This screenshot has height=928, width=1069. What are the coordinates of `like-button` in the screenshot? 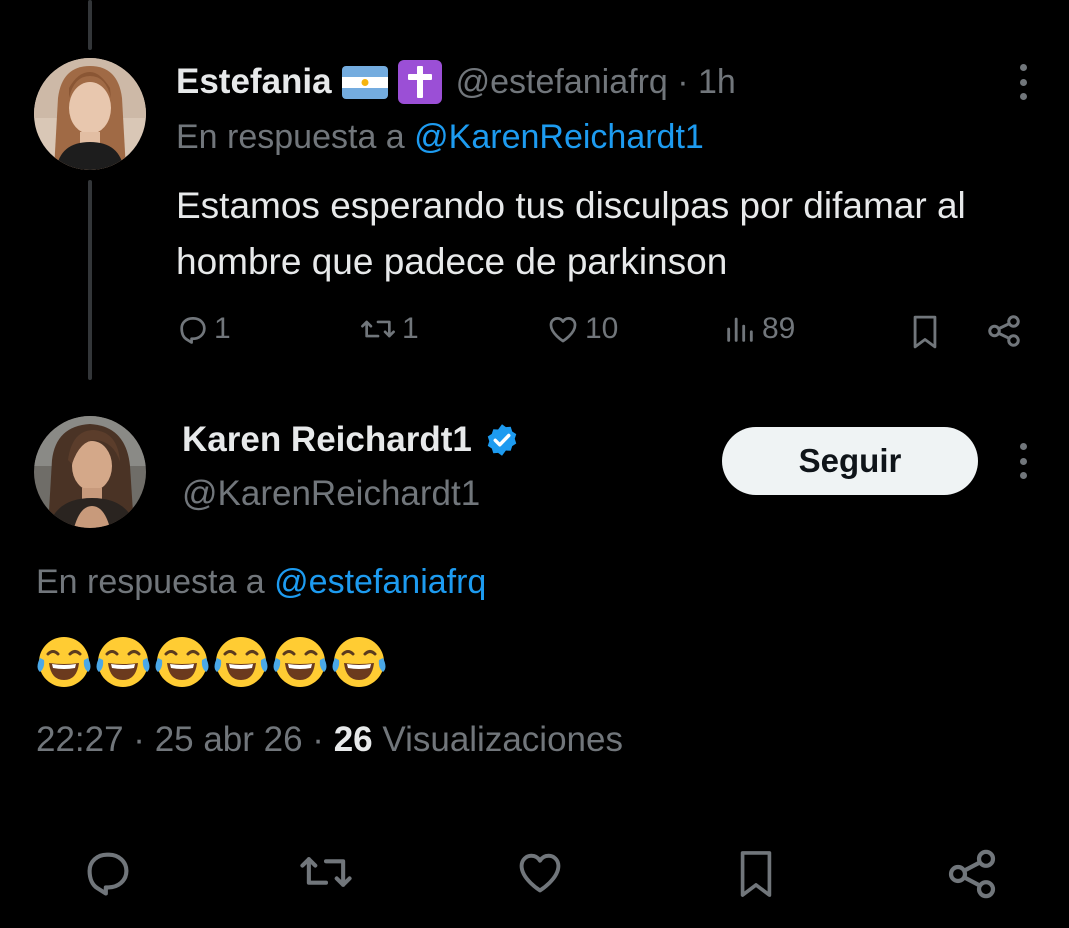 It's located at (540, 872).